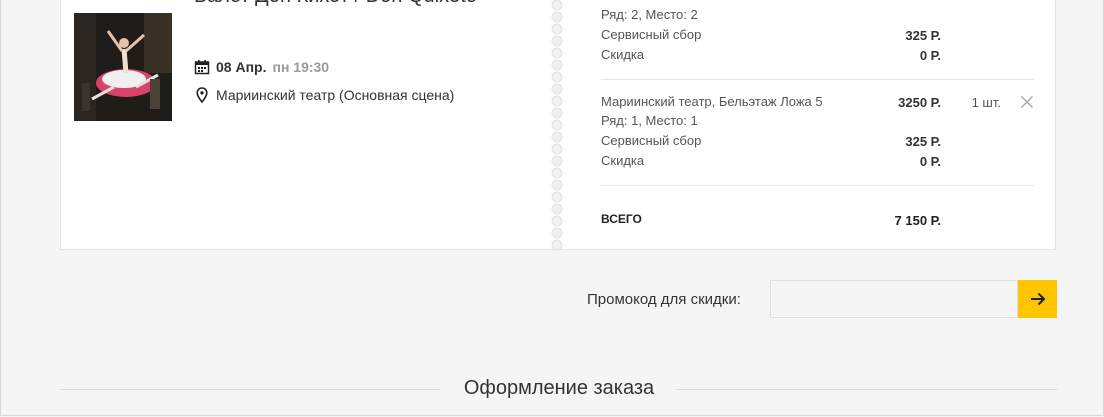  I want to click on checkout-section-title: Оформление заказа, so click(559, 388).